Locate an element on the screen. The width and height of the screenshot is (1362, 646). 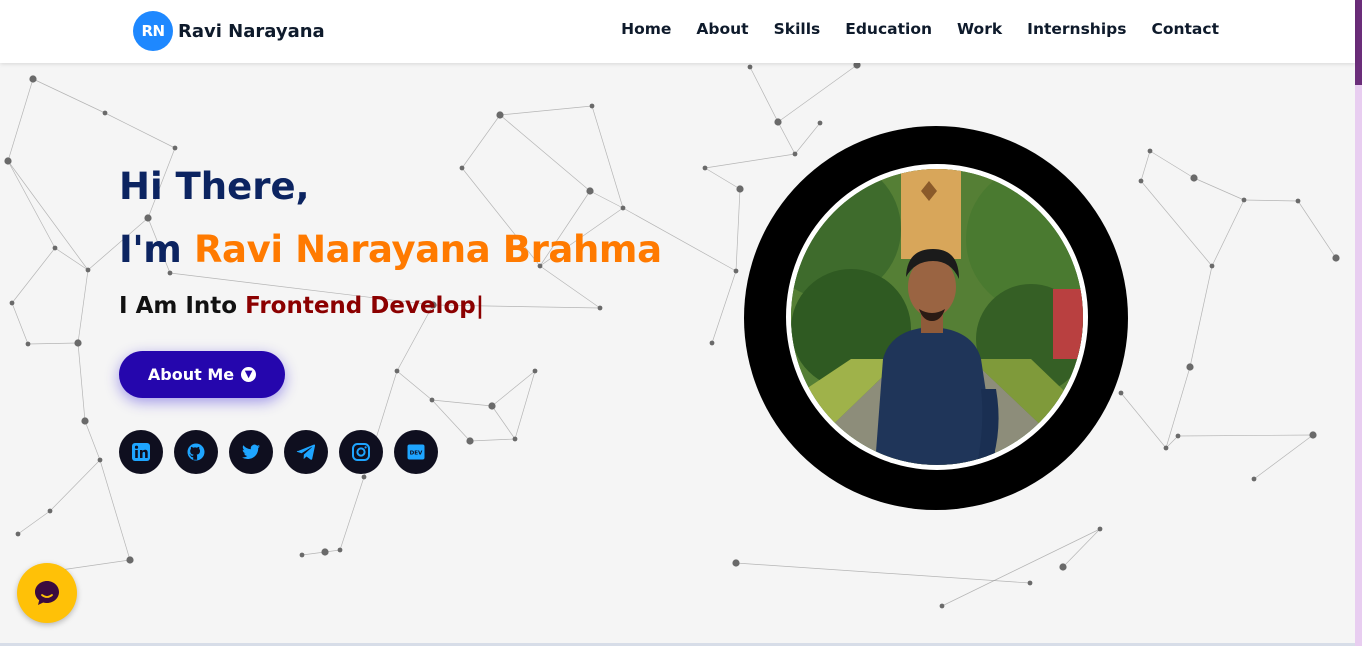
social-links: DEV is located at coordinates (284, 452).